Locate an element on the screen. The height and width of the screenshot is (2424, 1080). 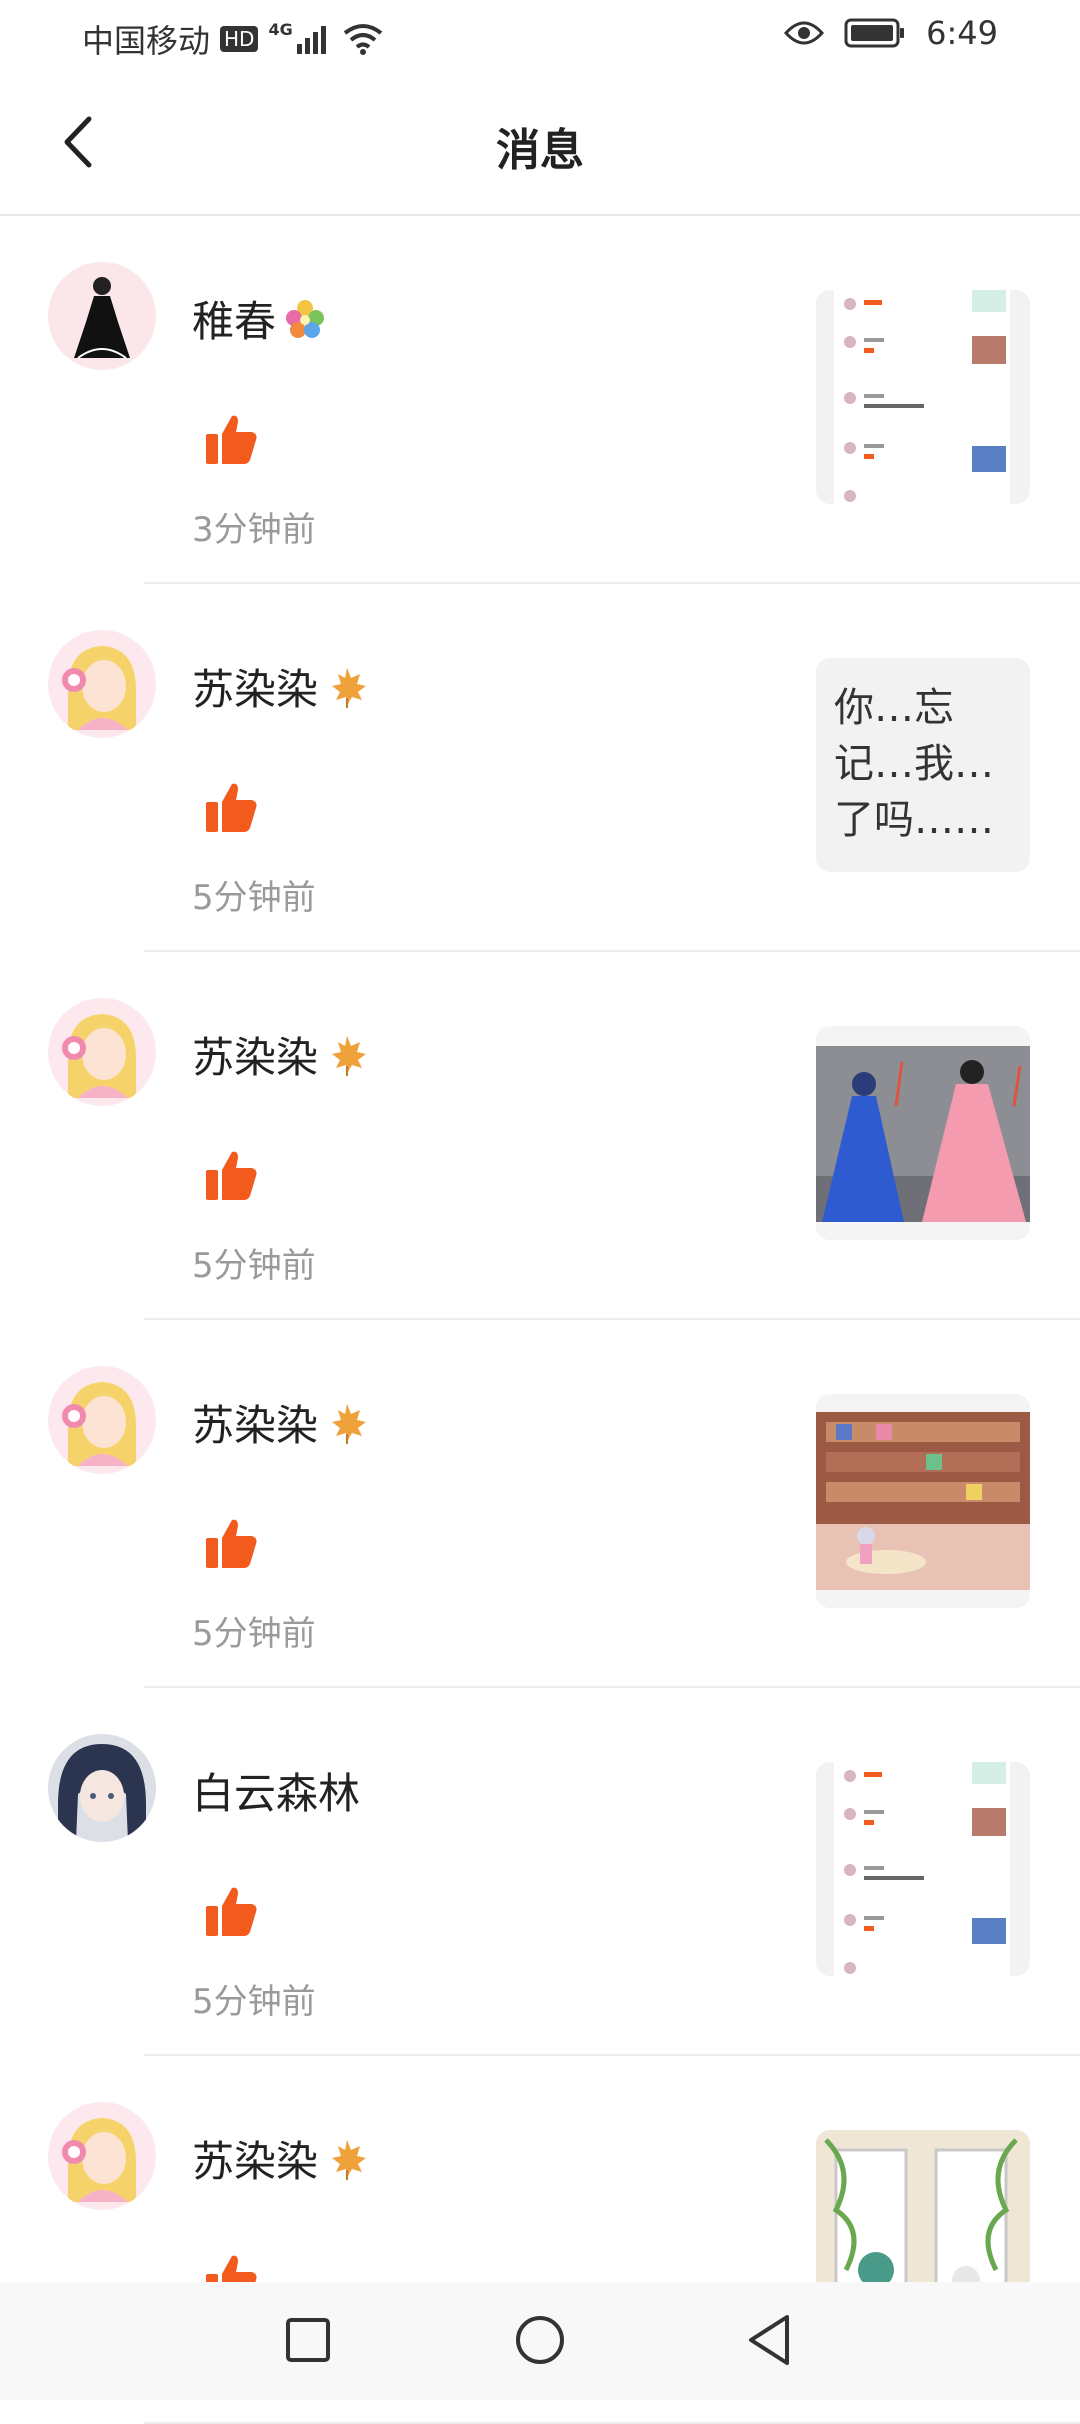
circle-icon is located at coordinates (540, 2340).